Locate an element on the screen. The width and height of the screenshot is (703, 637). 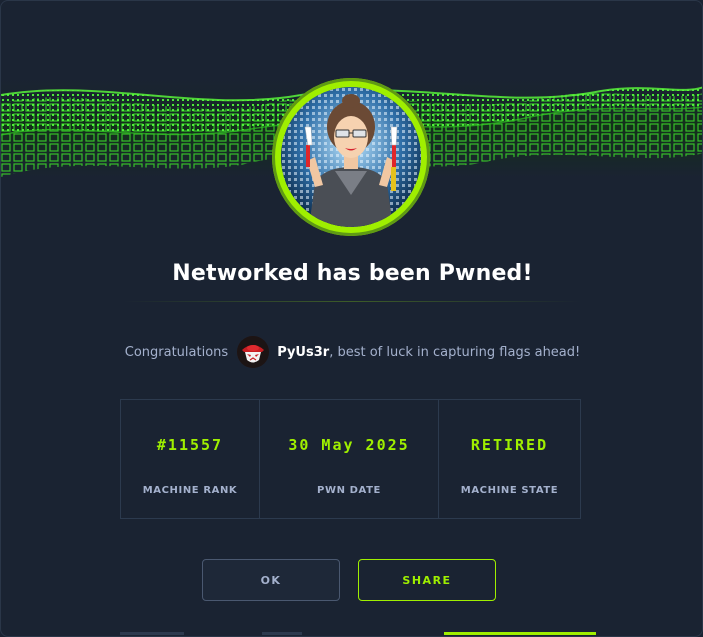
share-button: SHARE is located at coordinates (427, 580).